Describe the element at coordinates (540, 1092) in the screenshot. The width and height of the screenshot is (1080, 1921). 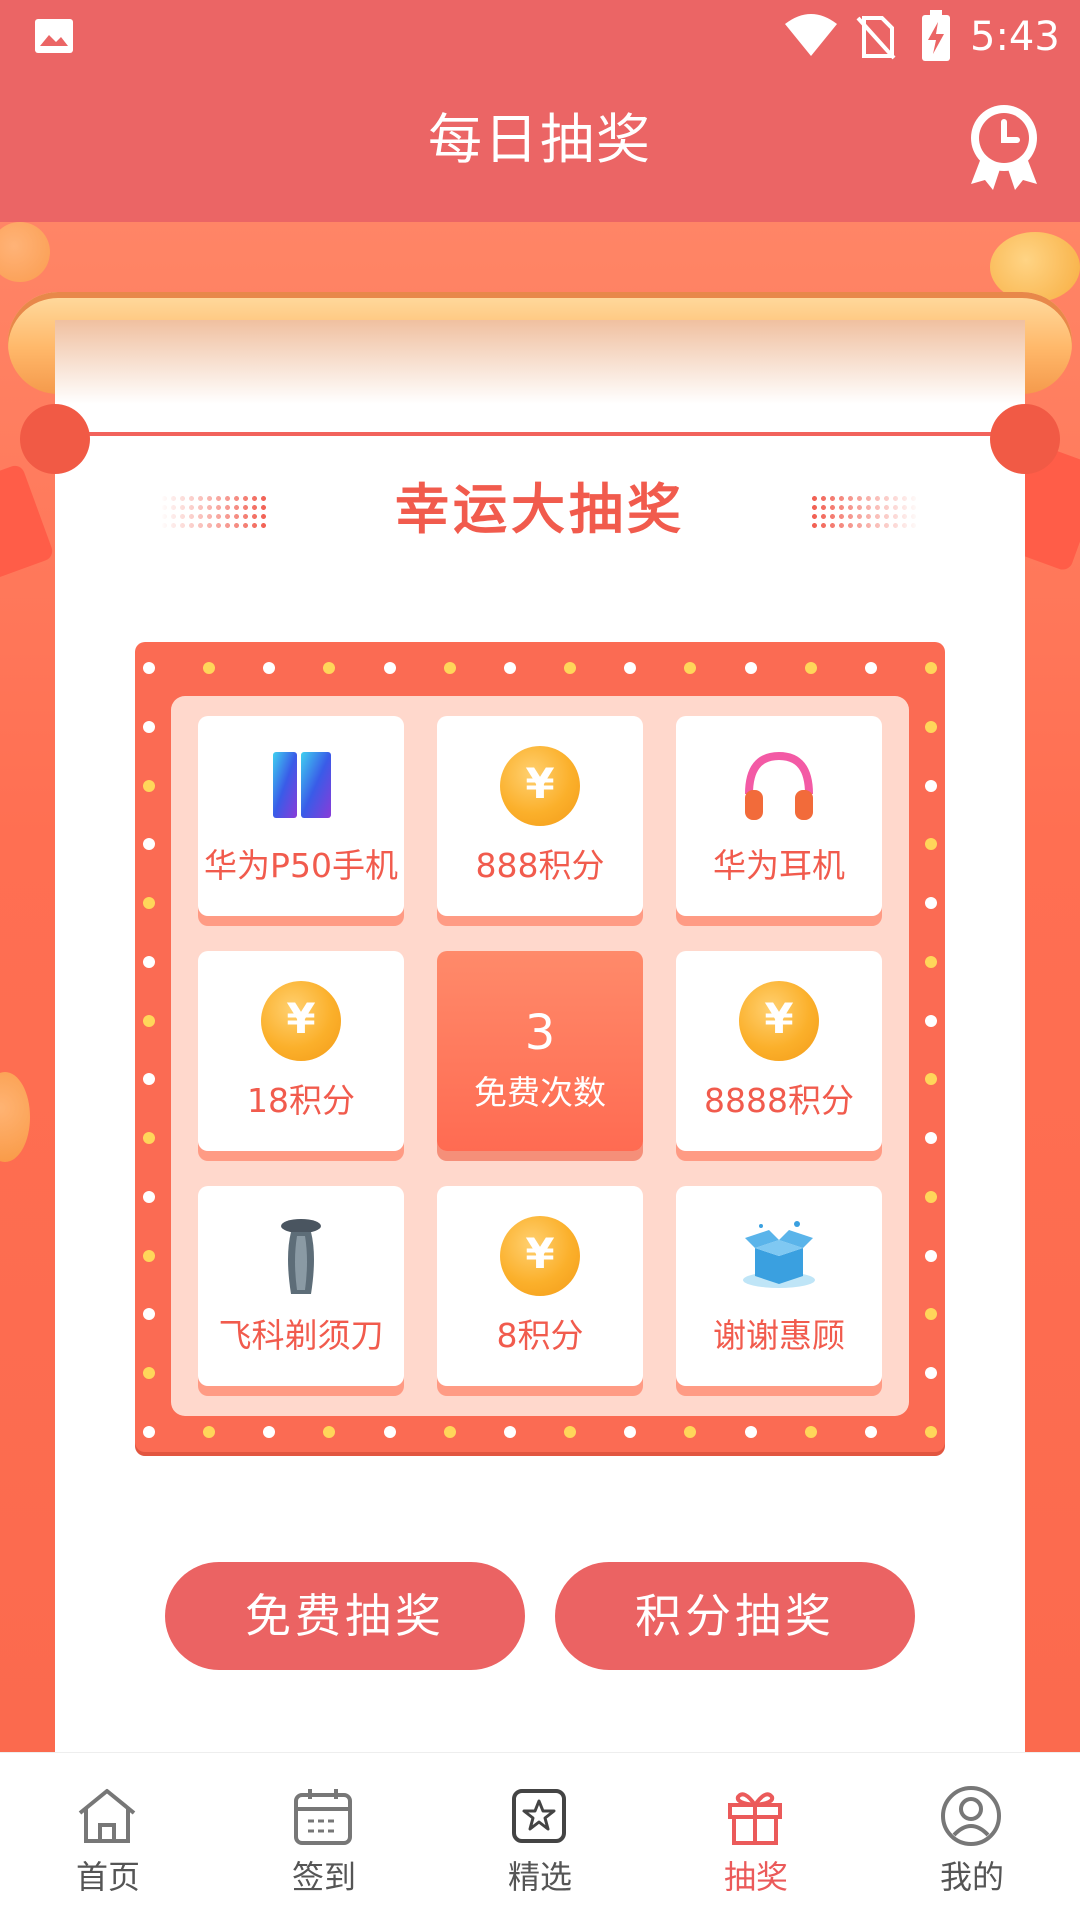
I see `free-count-label: 免费次数` at that location.